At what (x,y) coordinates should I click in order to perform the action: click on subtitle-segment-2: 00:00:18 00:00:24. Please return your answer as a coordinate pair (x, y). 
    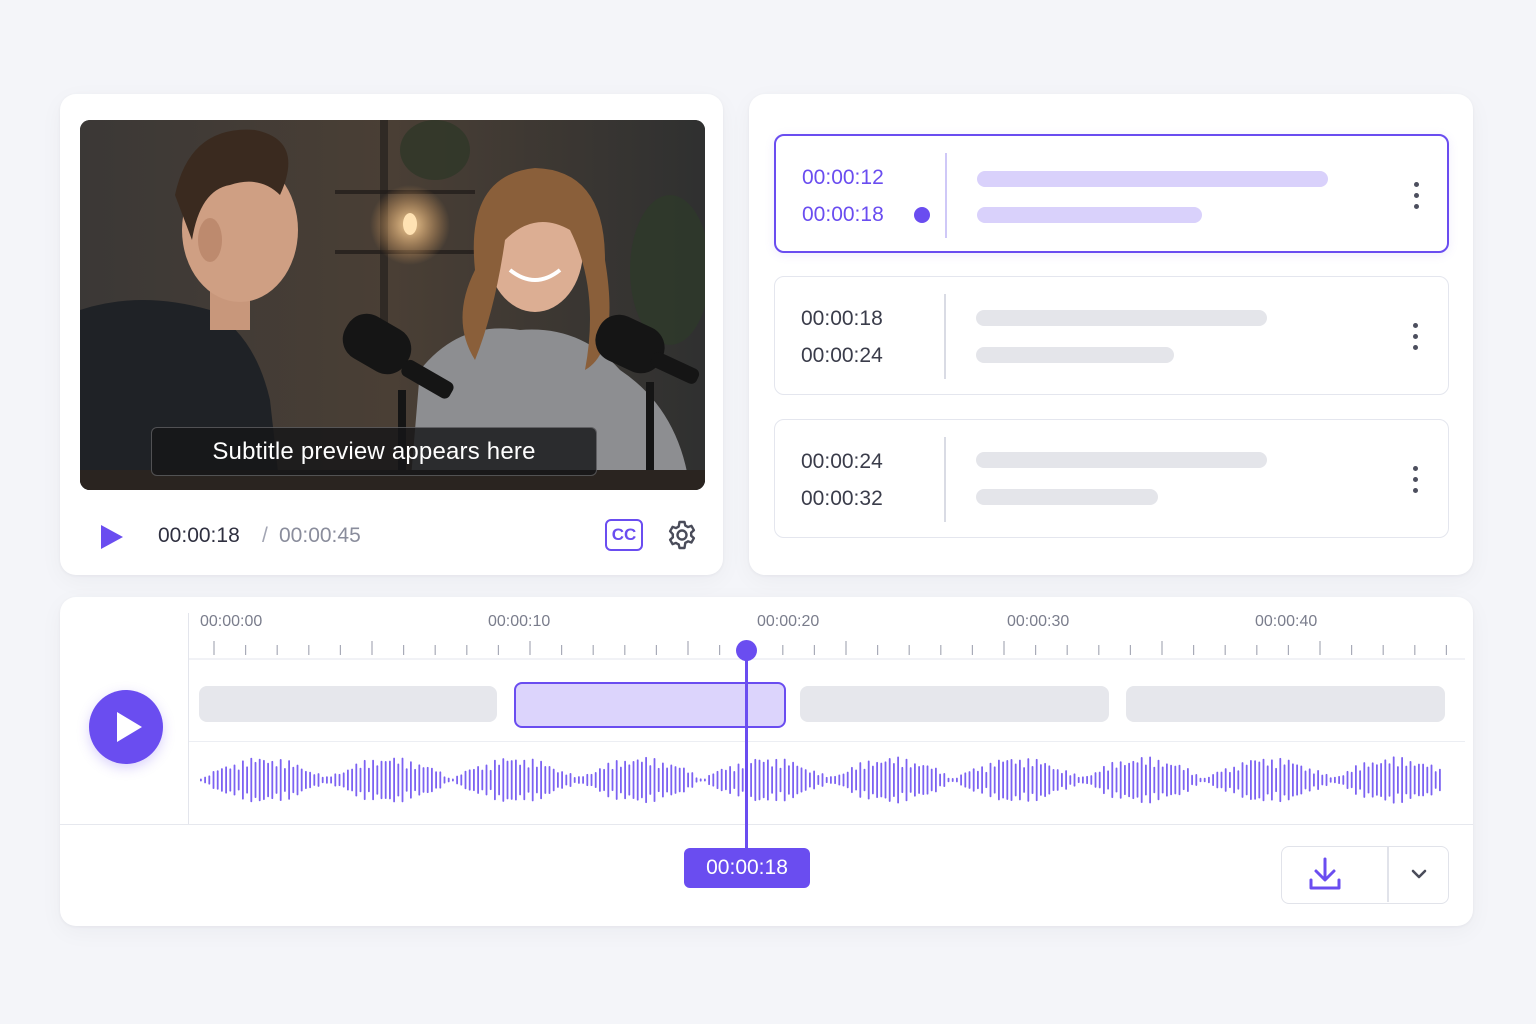
    Looking at the image, I should click on (1111, 335).